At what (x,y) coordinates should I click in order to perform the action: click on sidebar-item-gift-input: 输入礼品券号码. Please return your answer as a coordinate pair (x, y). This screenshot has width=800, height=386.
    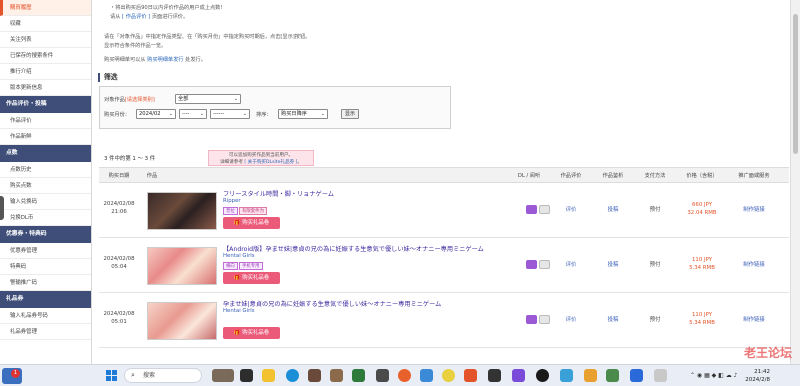
    Looking at the image, I should click on (45, 316).